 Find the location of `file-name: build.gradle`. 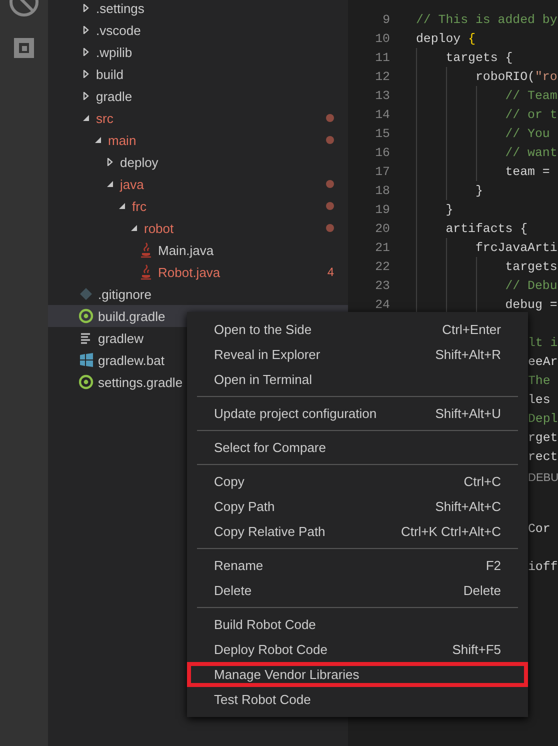

file-name: build.gradle is located at coordinates (132, 316).